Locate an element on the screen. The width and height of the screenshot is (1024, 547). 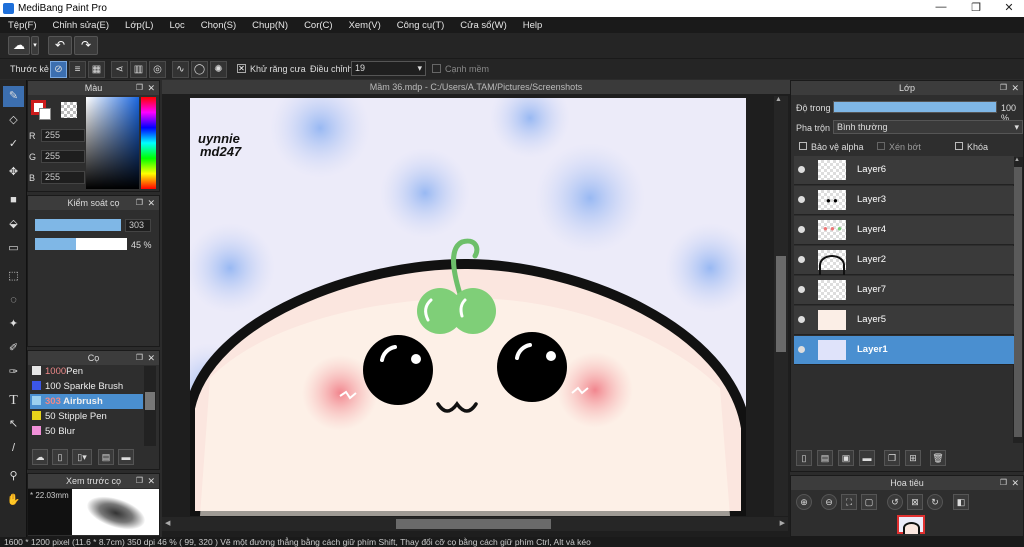
flip-horizontal-icon: ◧ is located at coordinates (961, 502).